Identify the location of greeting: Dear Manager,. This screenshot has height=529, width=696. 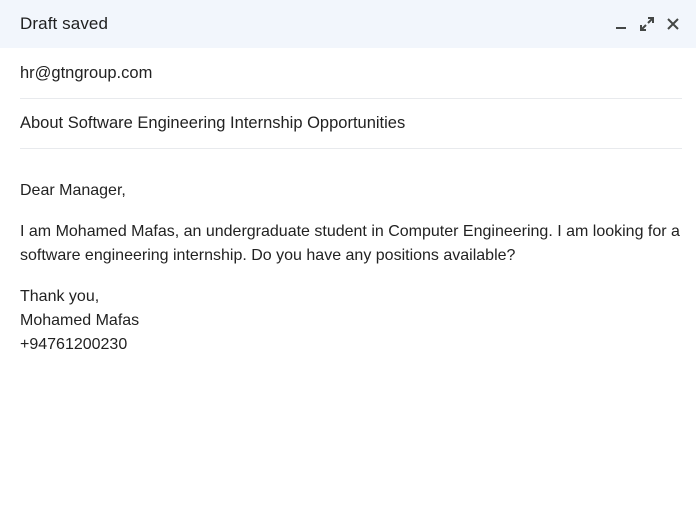
(73, 190).